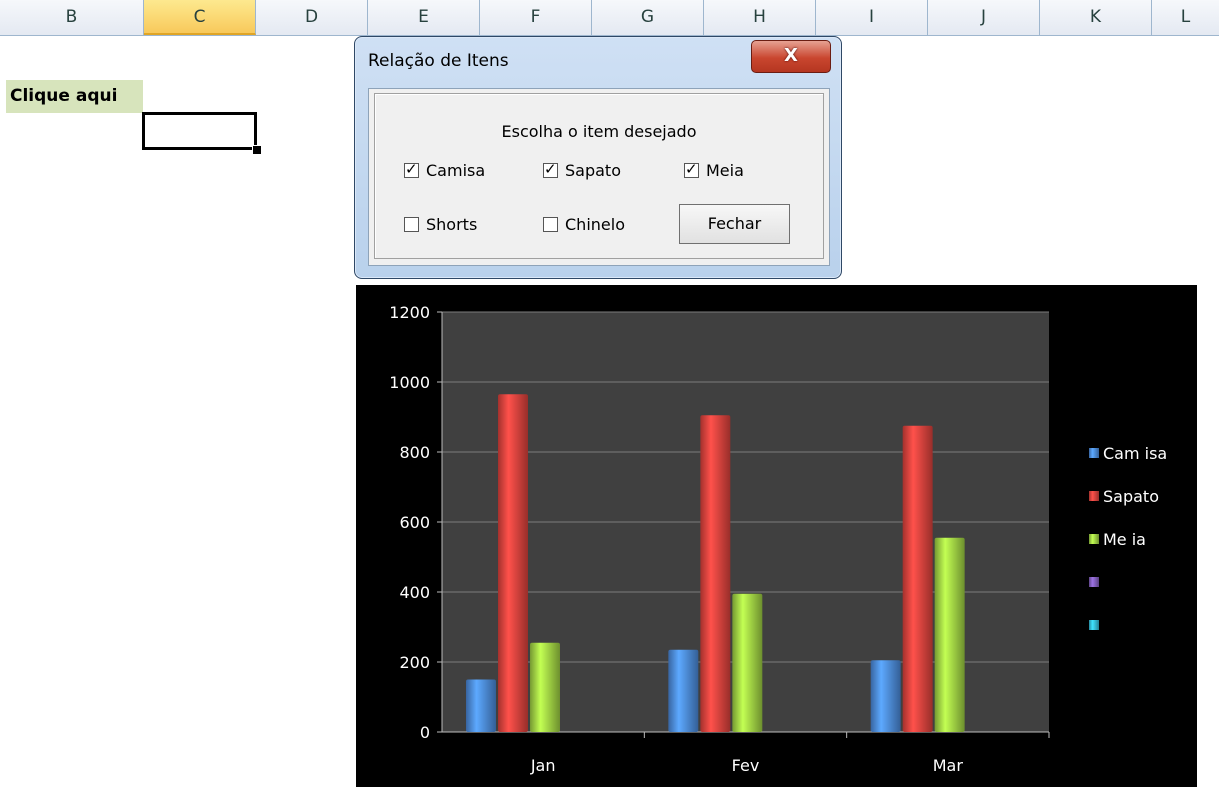  What do you see at coordinates (199, 131) in the screenshot?
I see `selected-cell` at bounding box center [199, 131].